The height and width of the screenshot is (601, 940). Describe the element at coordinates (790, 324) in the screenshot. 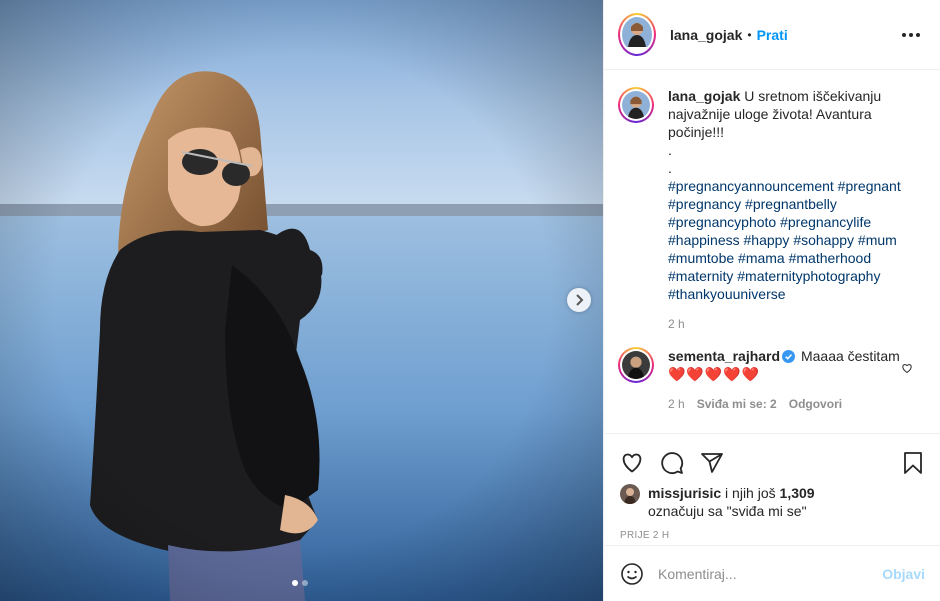

I see `caption-time: 2 h` at that location.